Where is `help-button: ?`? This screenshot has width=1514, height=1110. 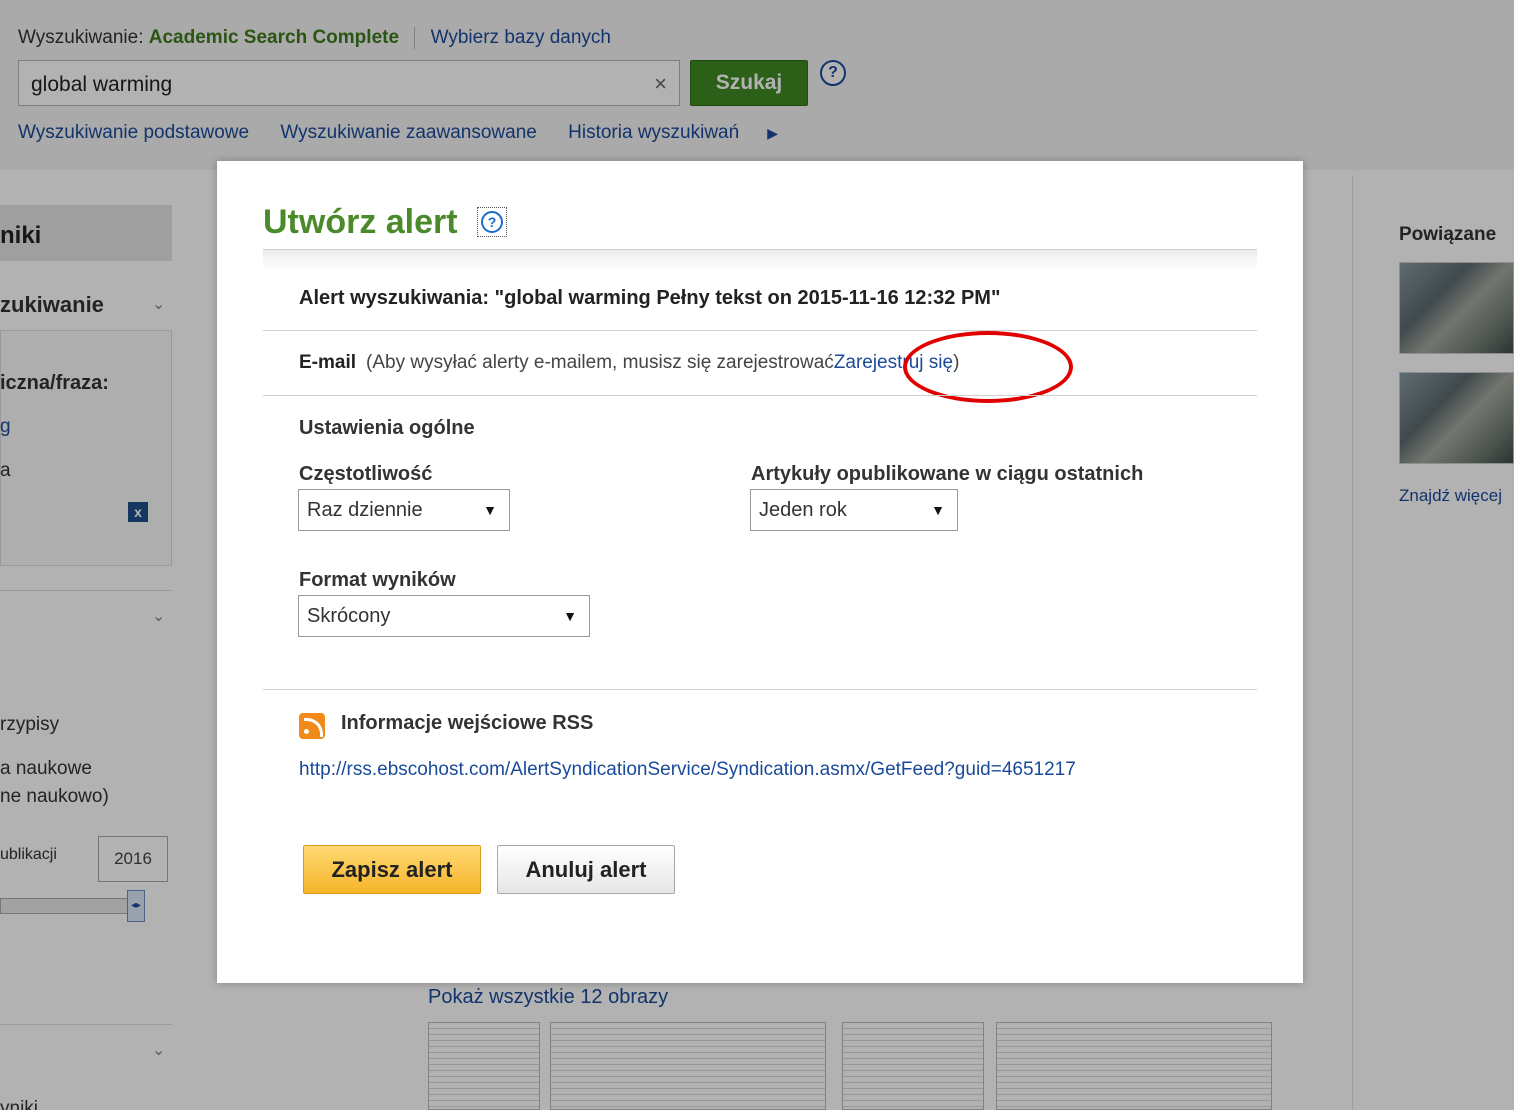 help-button: ? is located at coordinates (492, 222).